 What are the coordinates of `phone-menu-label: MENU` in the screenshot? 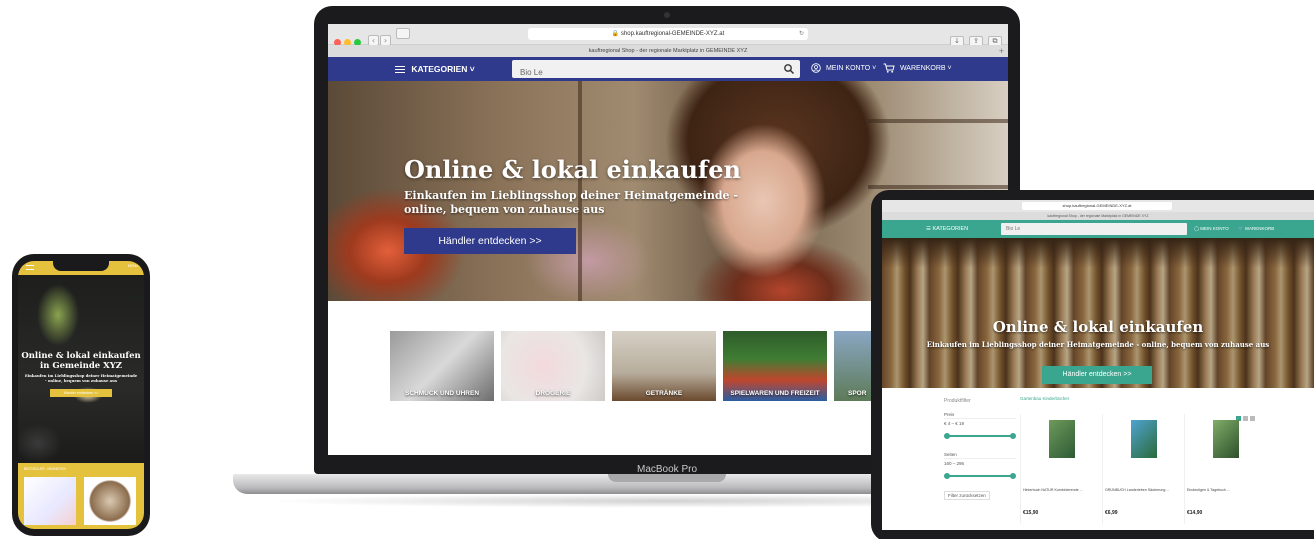 It's located at (133, 266).